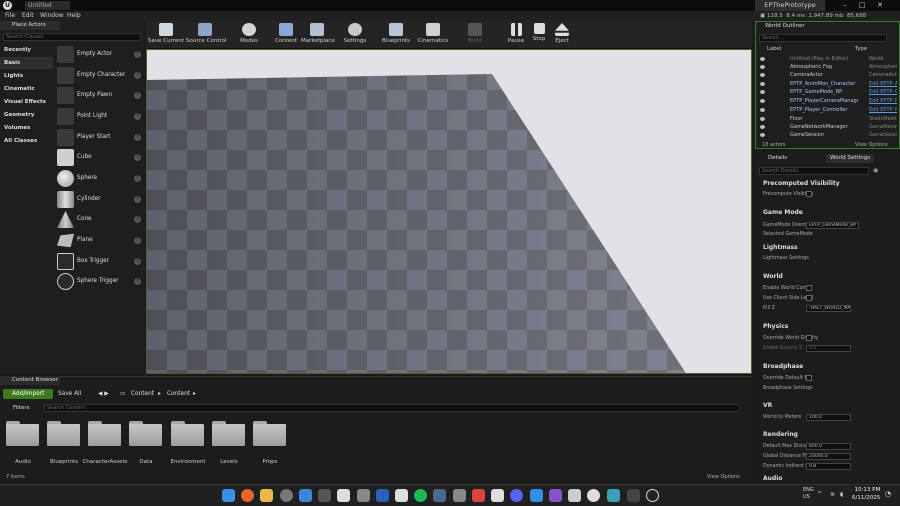 This screenshot has width=900, height=506. Describe the element at coordinates (777, 158) in the screenshot. I see `tab-details: Details` at that location.